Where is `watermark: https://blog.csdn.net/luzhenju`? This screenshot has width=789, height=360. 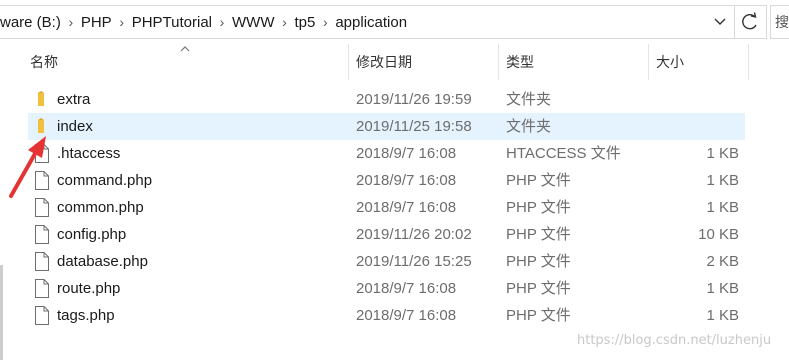 watermark: https://blog.csdn.net/luzhenju is located at coordinates (674, 340).